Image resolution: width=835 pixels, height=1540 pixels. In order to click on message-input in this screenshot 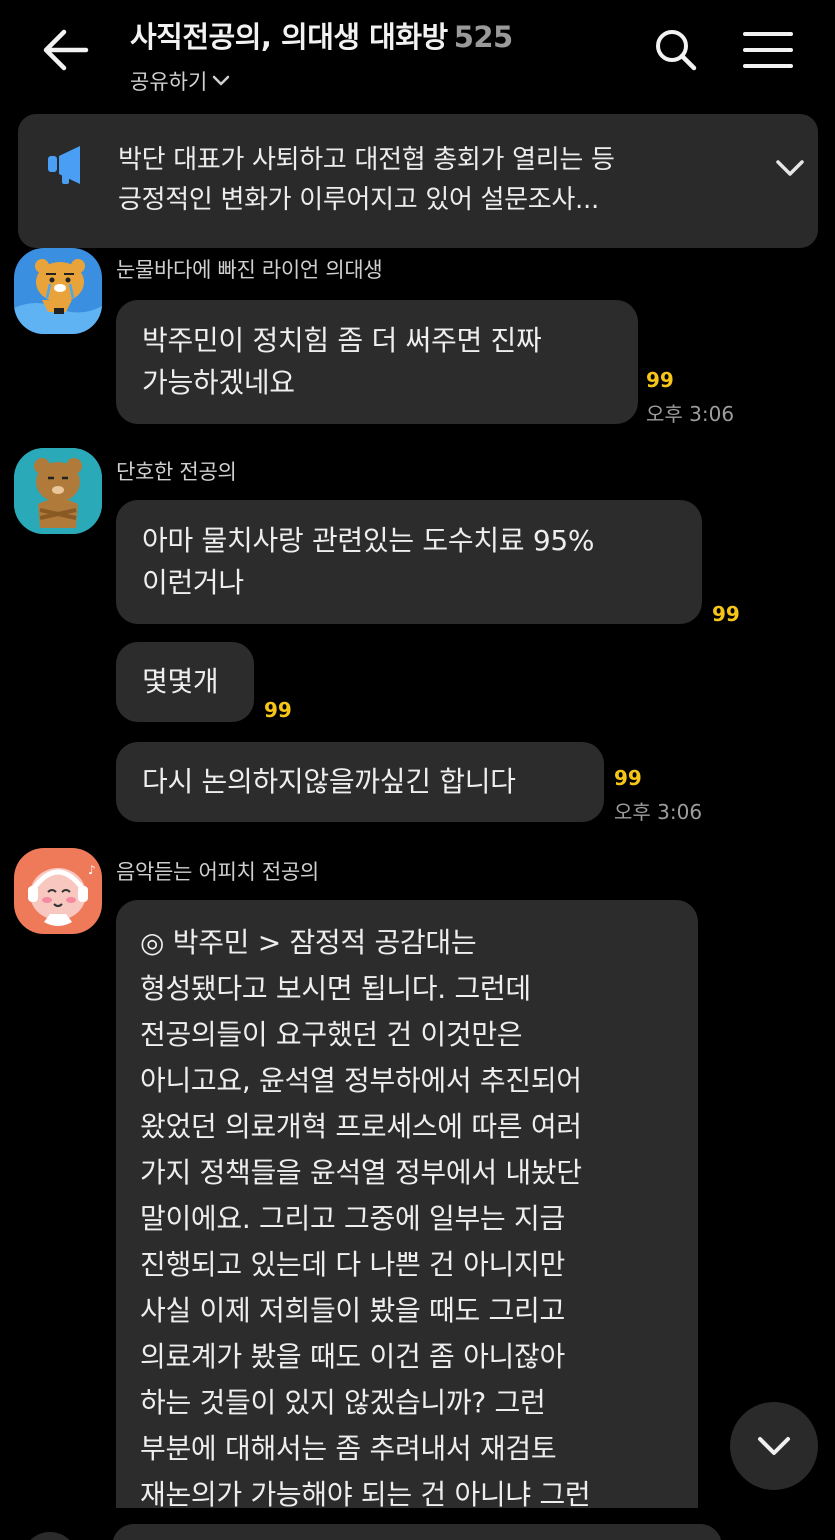, I will do `click(417, 1532)`.